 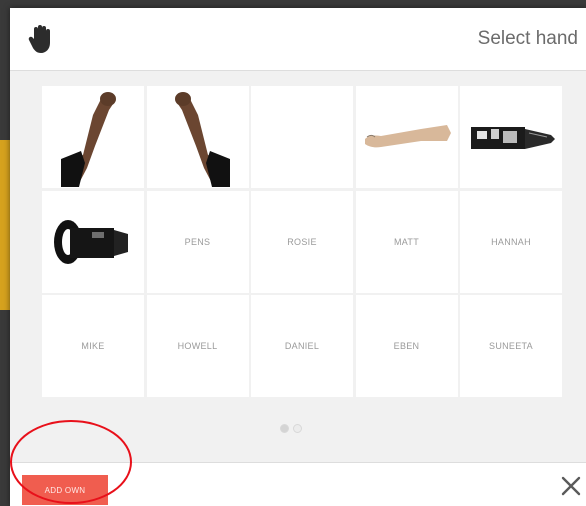 What do you see at coordinates (291, 428) in the screenshot?
I see `pager` at bounding box center [291, 428].